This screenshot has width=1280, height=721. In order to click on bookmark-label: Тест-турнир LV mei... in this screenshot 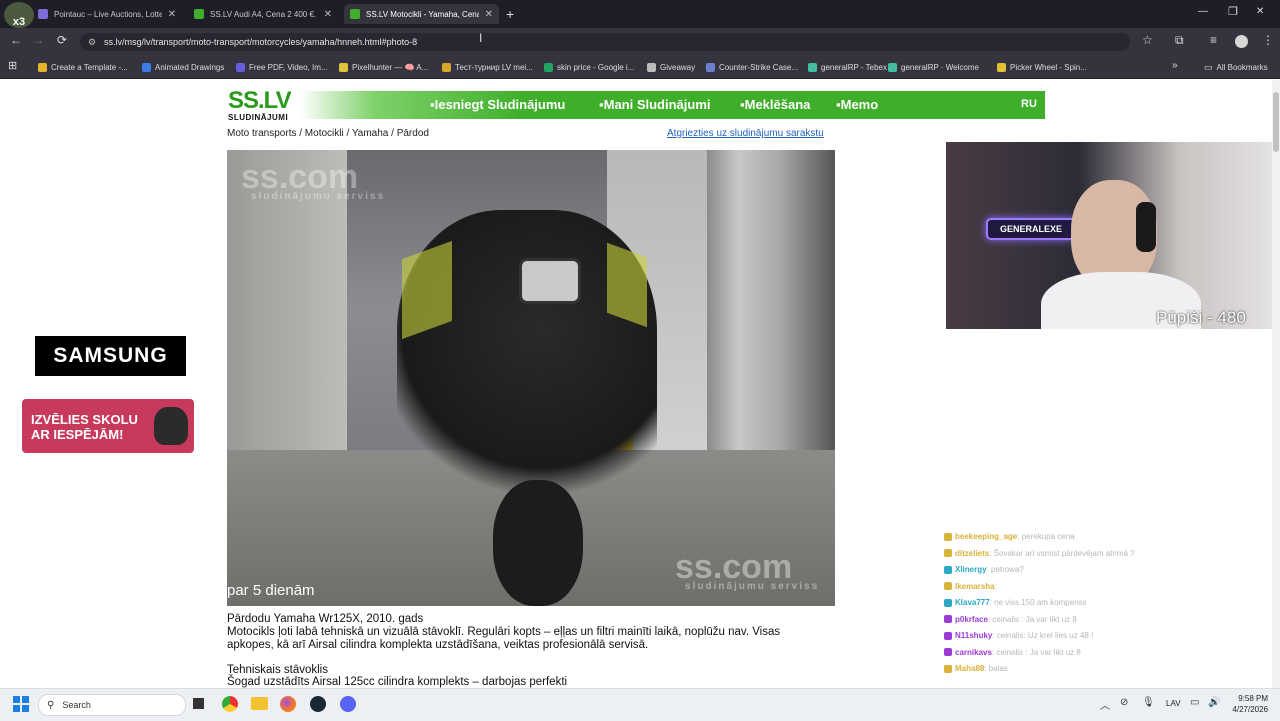, I will do `click(494, 67)`.